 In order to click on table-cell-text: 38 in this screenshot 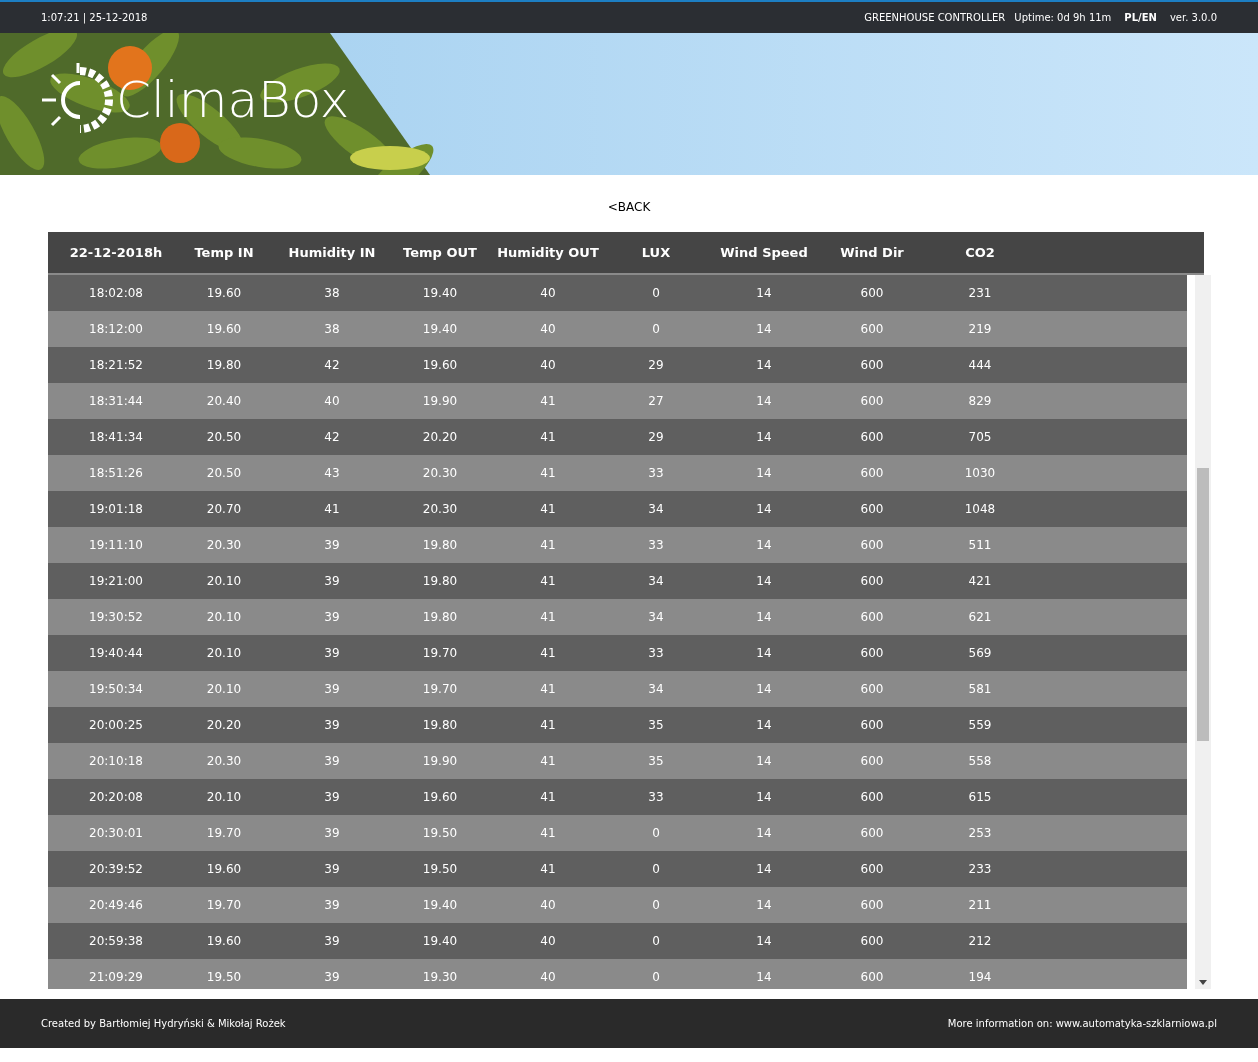, I will do `click(332, 293)`.